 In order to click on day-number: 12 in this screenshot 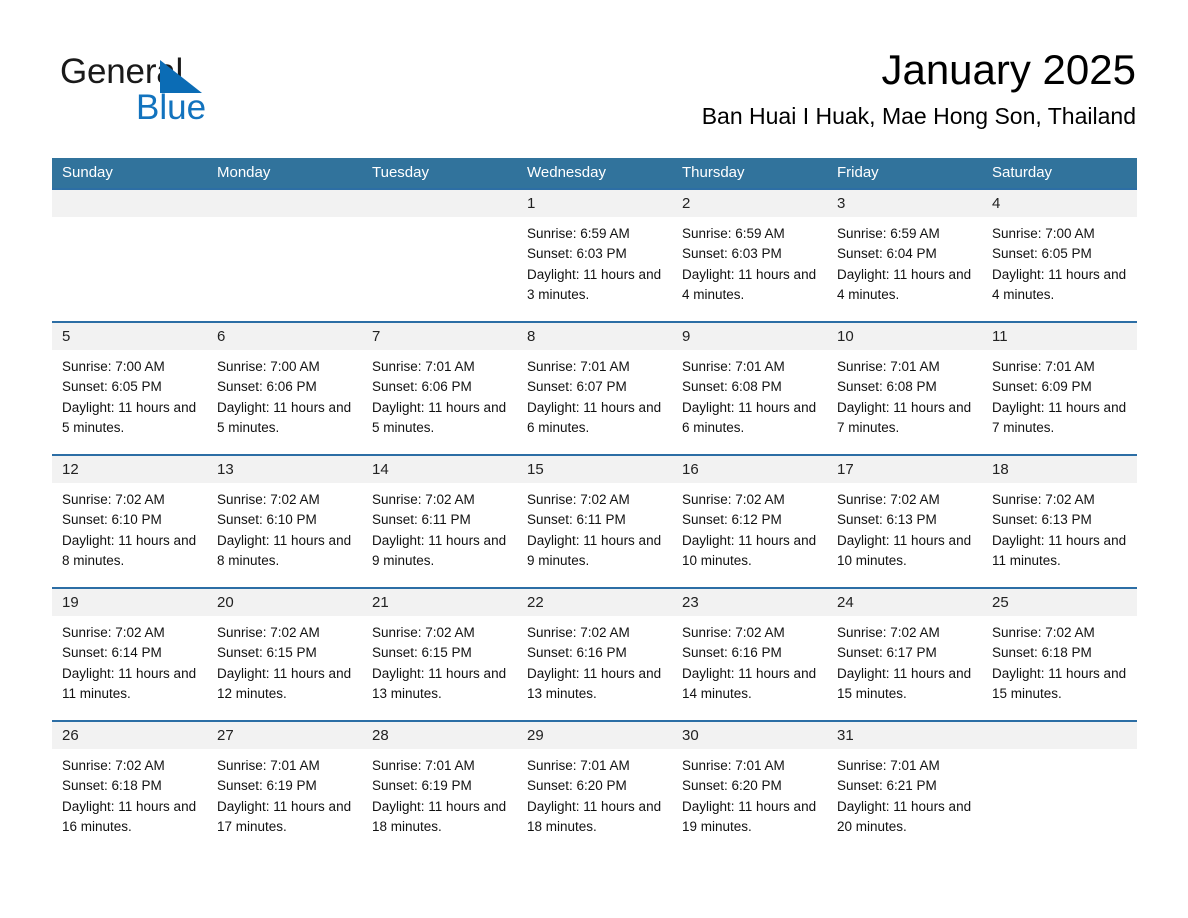, I will do `click(70, 469)`.